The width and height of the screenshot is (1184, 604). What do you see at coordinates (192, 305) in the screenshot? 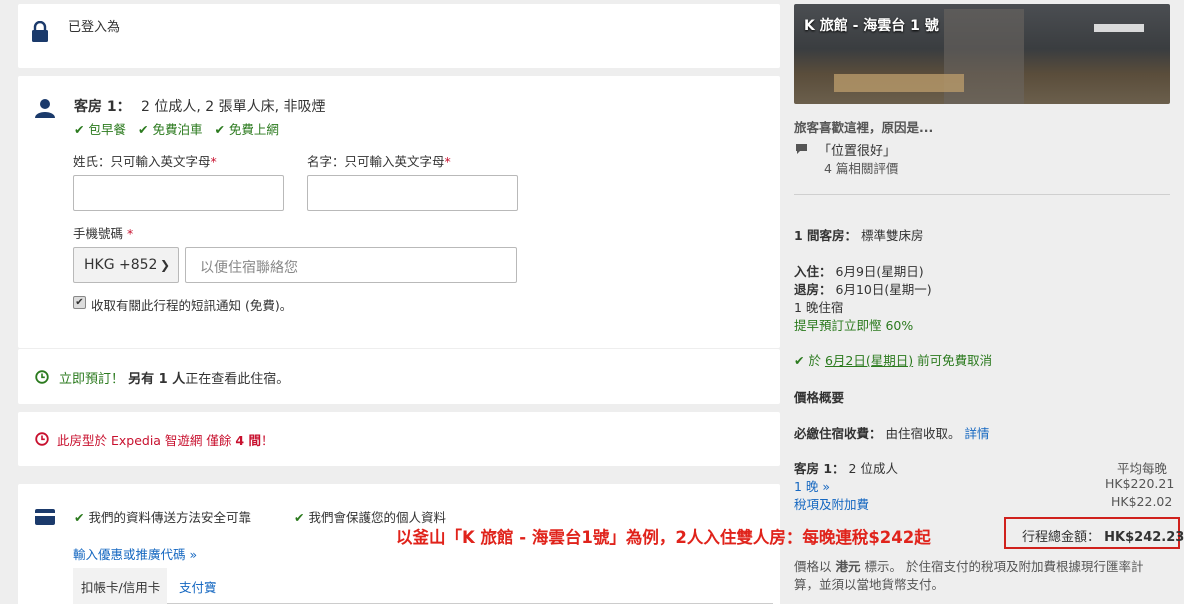
I see `sms-label: 收取有關此行程的短訊通知 (免費)。` at bounding box center [192, 305].